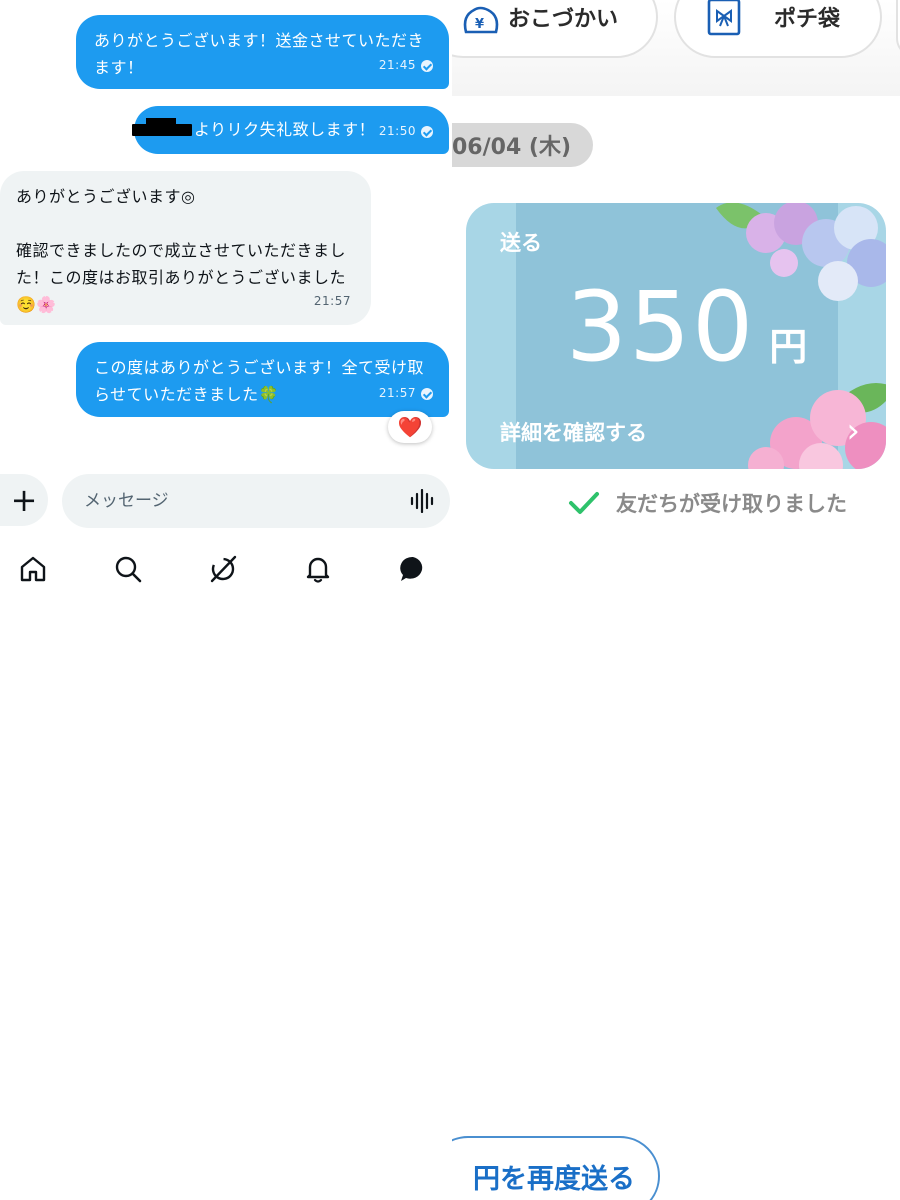 This screenshot has width=900, height=1200. What do you see at coordinates (318, 569) in the screenshot?
I see `bell-icon` at bounding box center [318, 569].